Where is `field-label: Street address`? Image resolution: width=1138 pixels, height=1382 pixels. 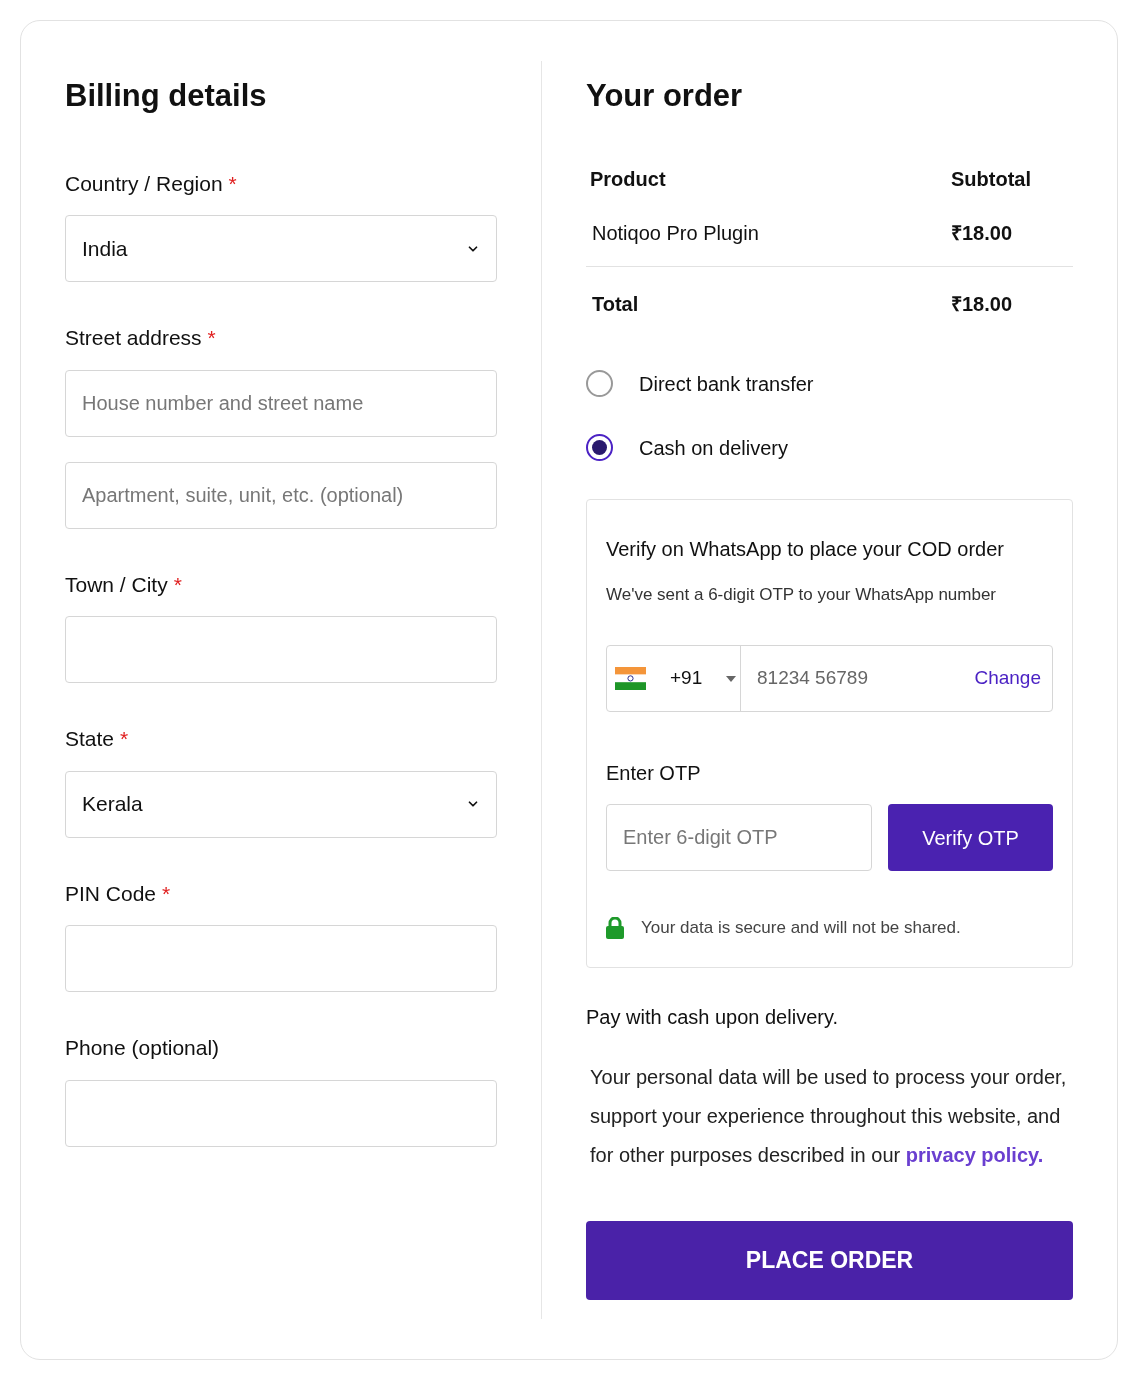
field-label: Street address is located at coordinates (133, 338).